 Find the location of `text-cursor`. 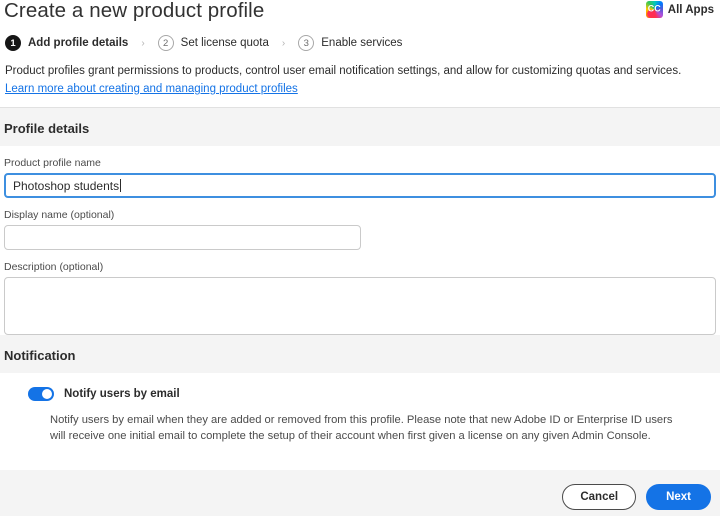

text-cursor is located at coordinates (121, 185).